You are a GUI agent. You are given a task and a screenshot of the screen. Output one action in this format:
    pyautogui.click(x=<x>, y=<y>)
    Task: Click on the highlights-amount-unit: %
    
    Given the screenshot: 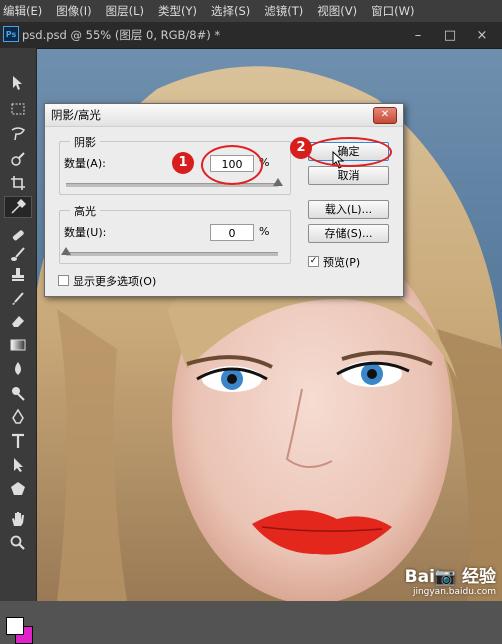 What is the action you would take?
    pyautogui.click(x=264, y=231)
    